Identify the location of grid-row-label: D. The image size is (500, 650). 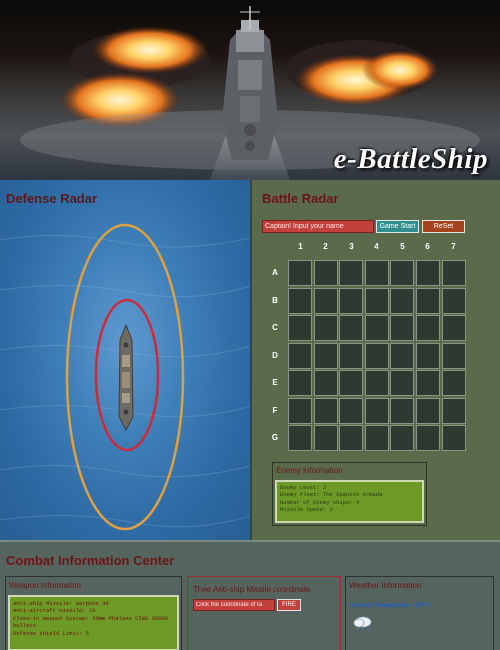
(275, 355).